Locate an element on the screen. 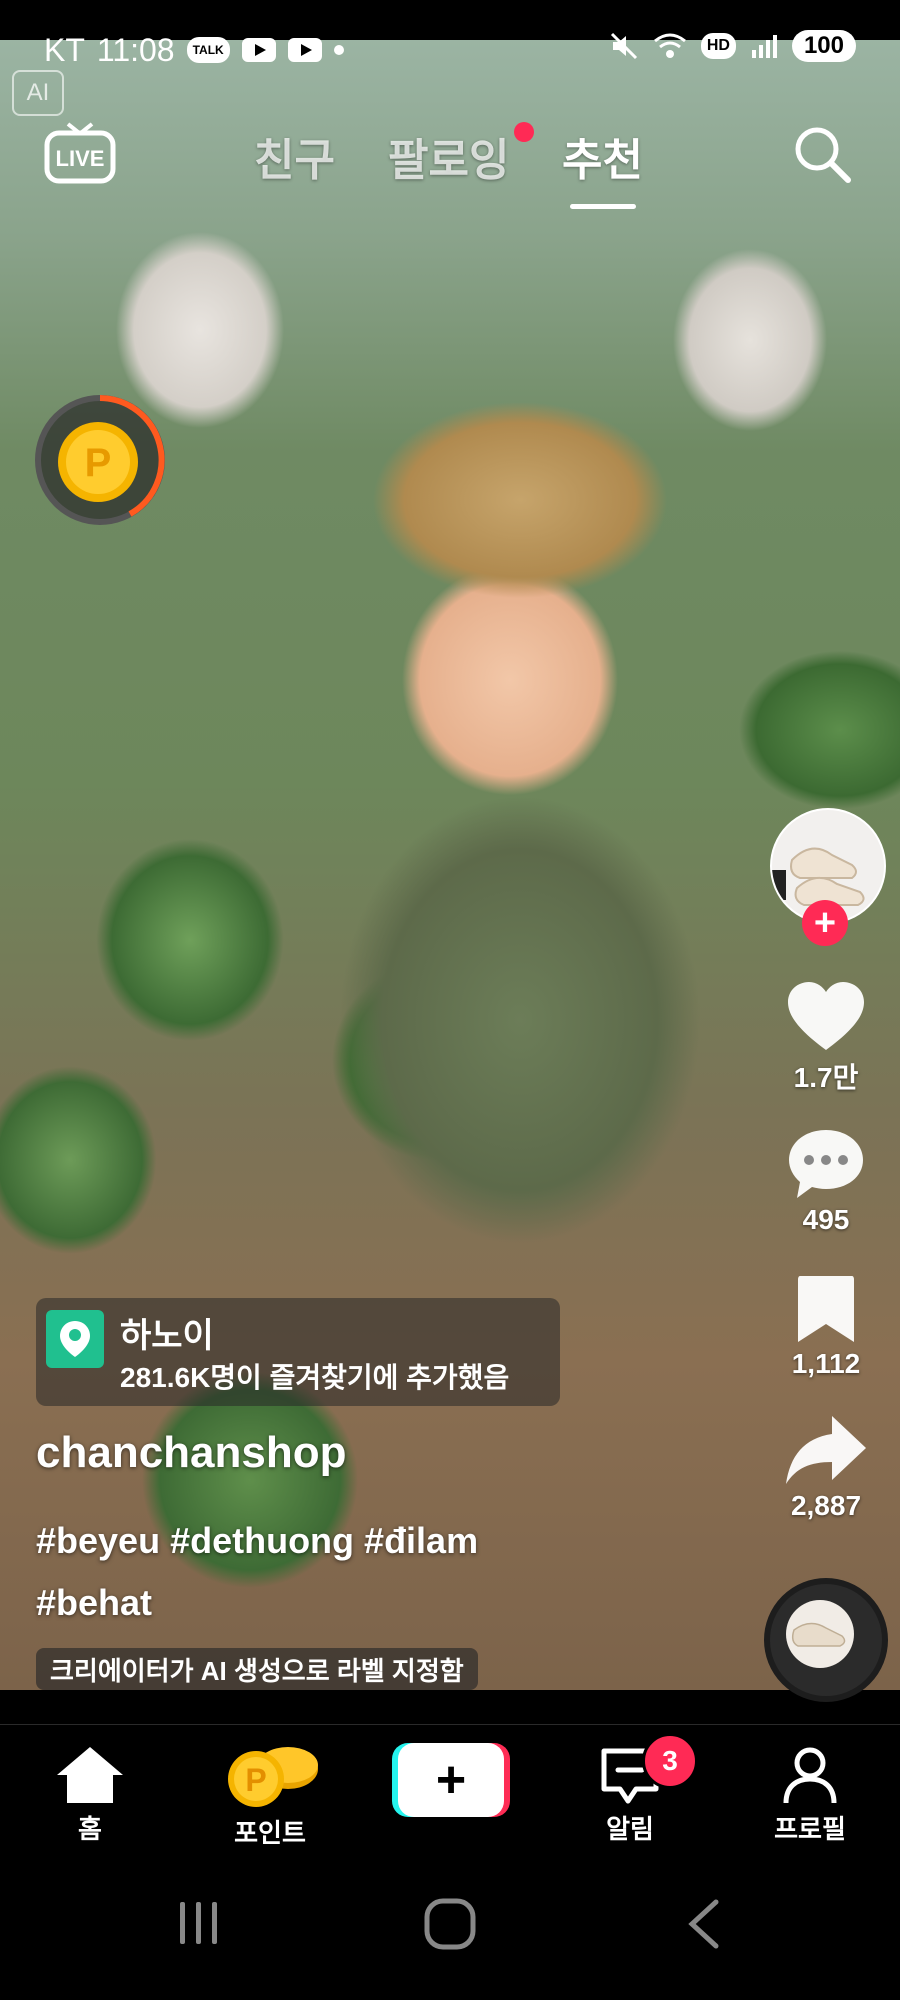 The image size is (900, 2000). create-plus-symbol: + is located at coordinates (451, 1780).